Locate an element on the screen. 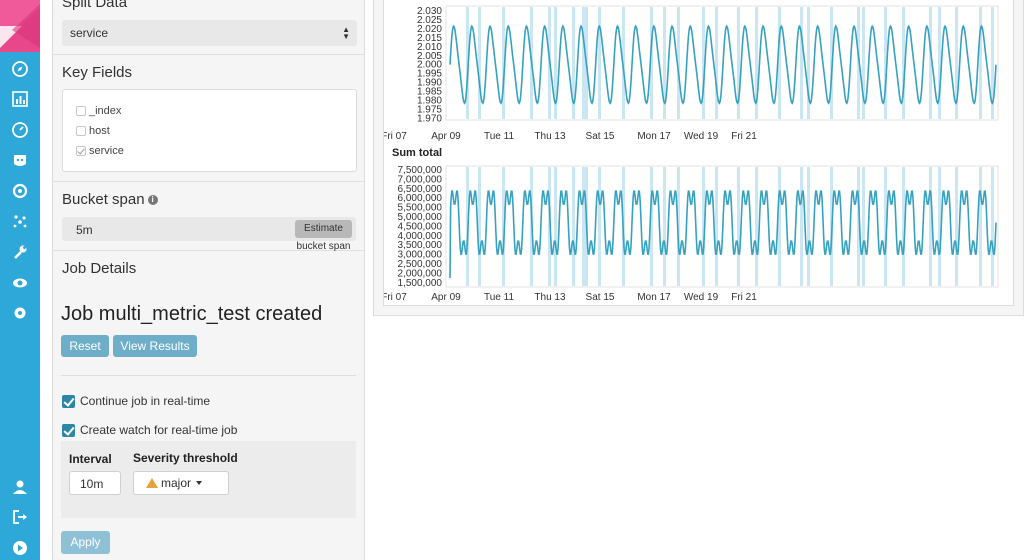 The image size is (1024, 560). view-results-button: View Results is located at coordinates (155, 346).